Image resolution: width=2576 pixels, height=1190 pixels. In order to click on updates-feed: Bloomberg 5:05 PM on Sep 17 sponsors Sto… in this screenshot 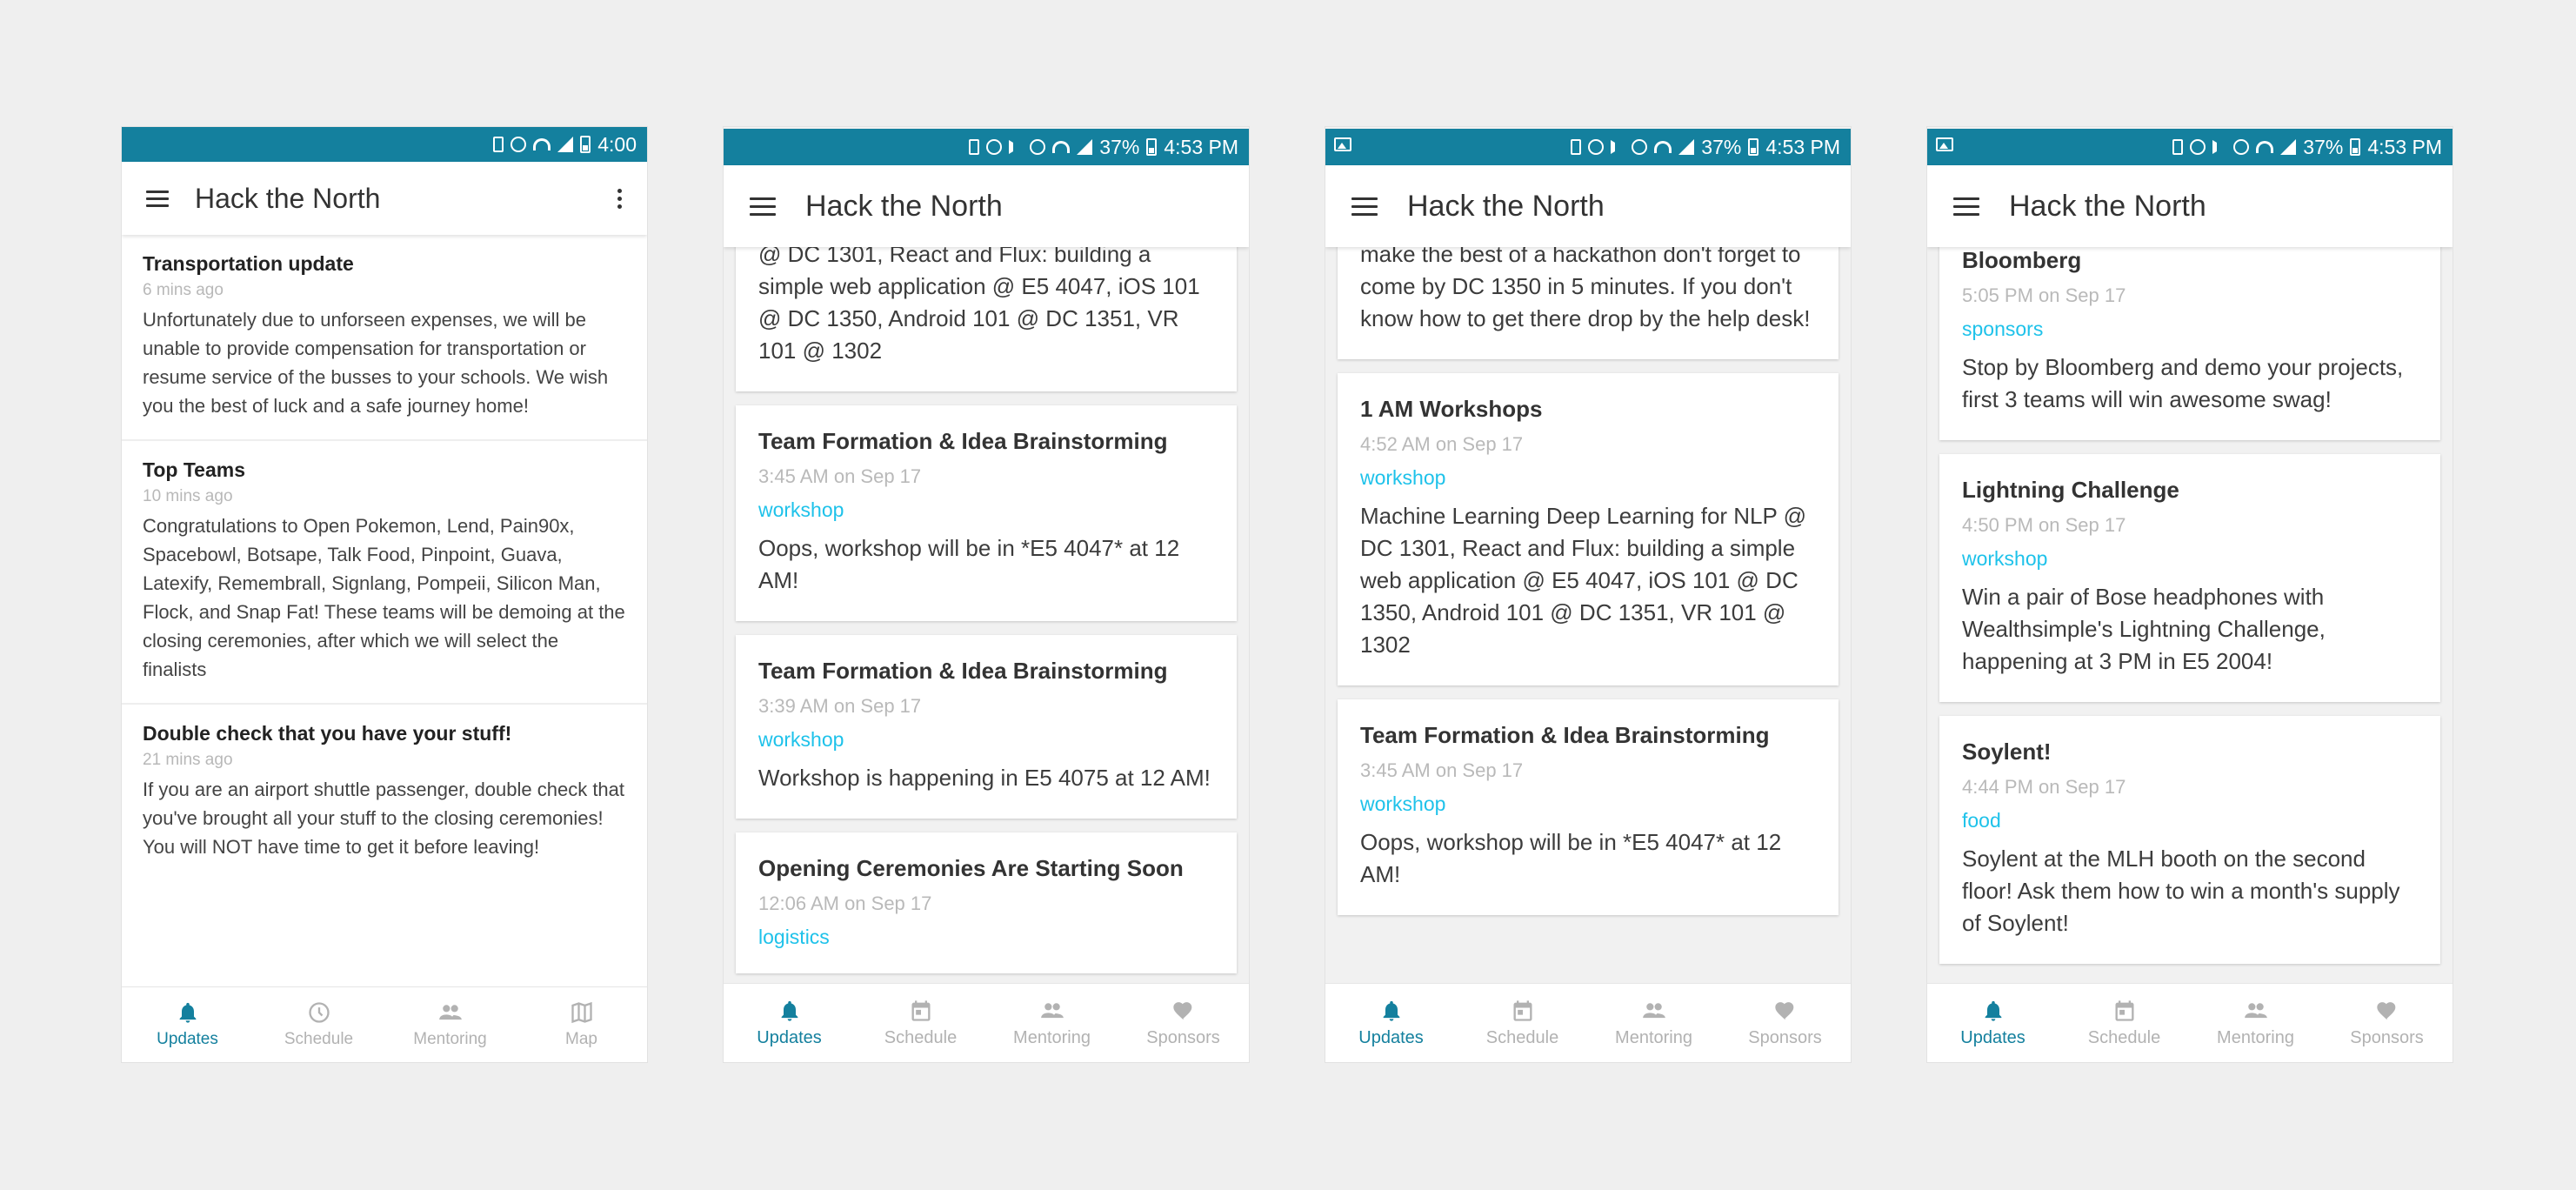, I will do `click(2190, 615)`.